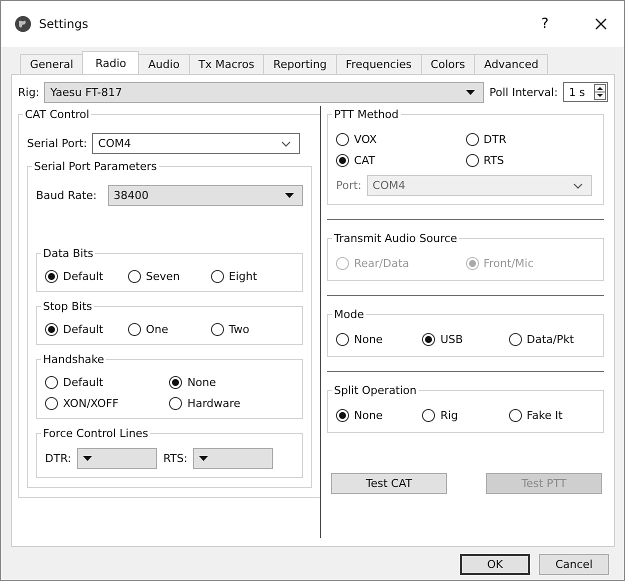 This screenshot has height=581, width=625. I want to click on tab: Radio, so click(111, 62).